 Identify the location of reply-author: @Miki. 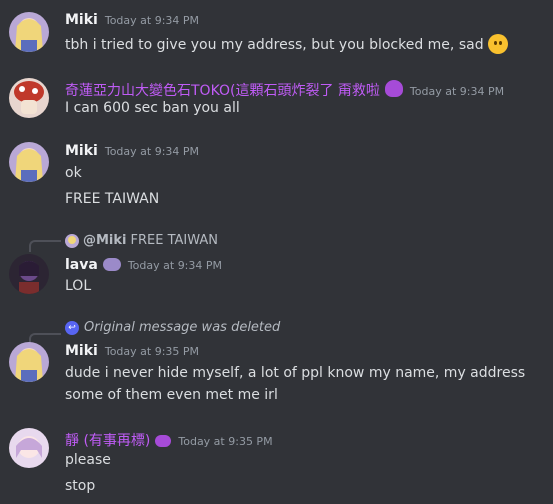
(105, 240).